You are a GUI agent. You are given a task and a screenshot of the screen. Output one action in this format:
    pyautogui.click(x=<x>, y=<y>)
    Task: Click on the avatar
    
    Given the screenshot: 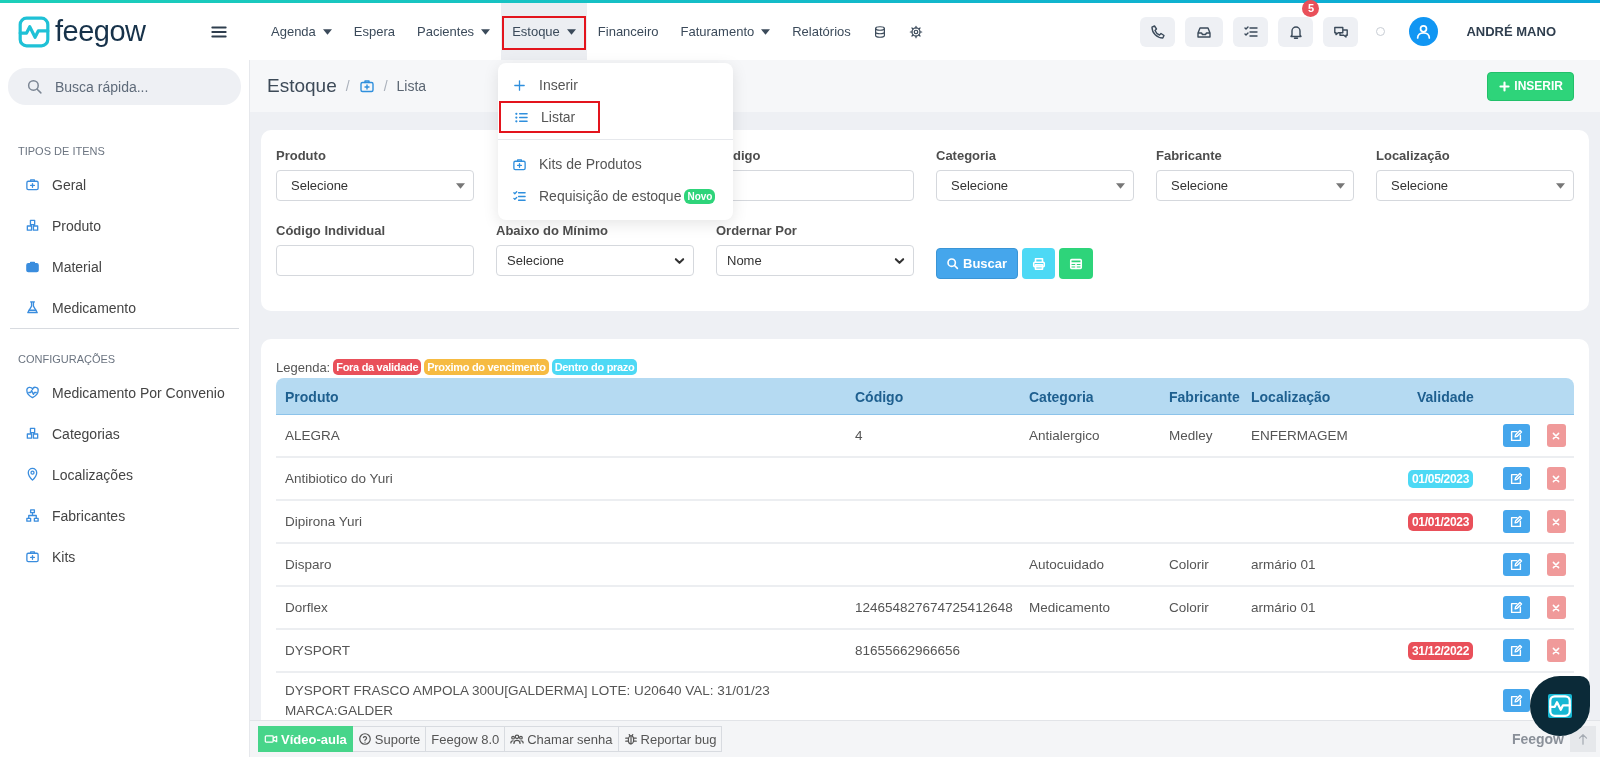 What is the action you would take?
    pyautogui.click(x=1424, y=31)
    